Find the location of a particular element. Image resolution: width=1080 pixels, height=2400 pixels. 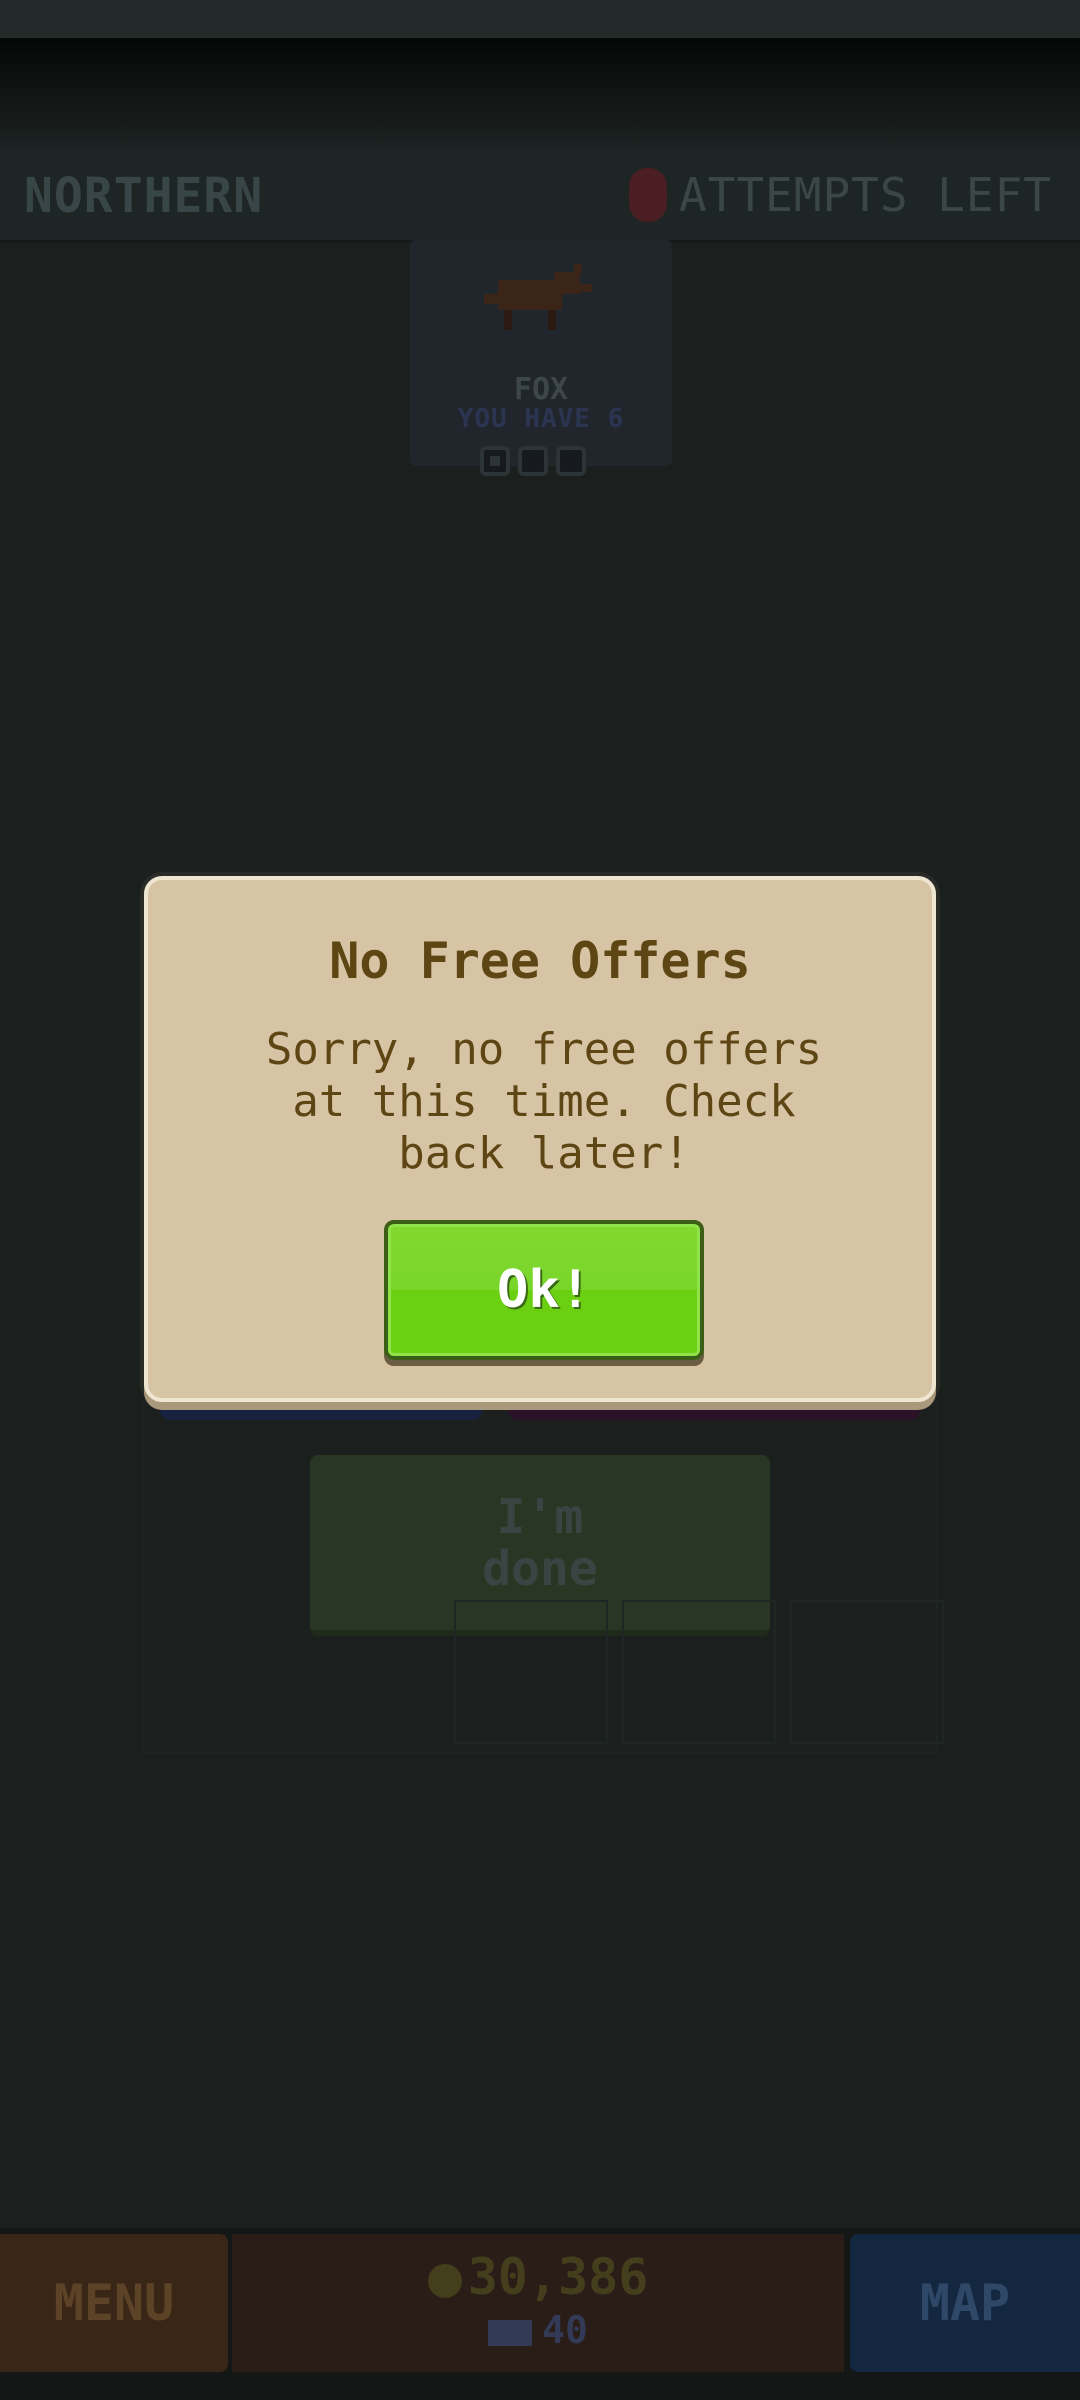

map-button: MAP is located at coordinates (965, 2303).